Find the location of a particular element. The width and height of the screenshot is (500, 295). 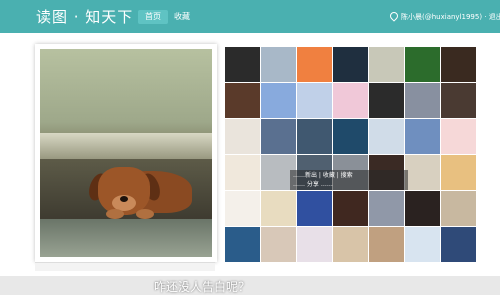

location-icon is located at coordinates (394, 16).